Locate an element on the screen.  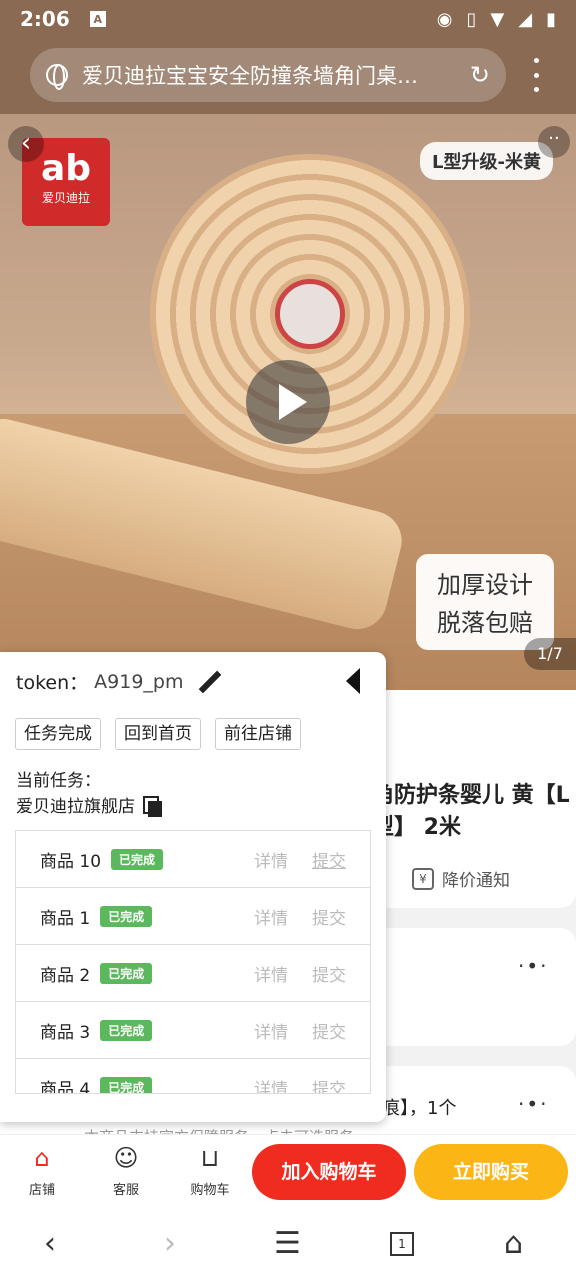
image-counter: 1/7 is located at coordinates (550, 654).